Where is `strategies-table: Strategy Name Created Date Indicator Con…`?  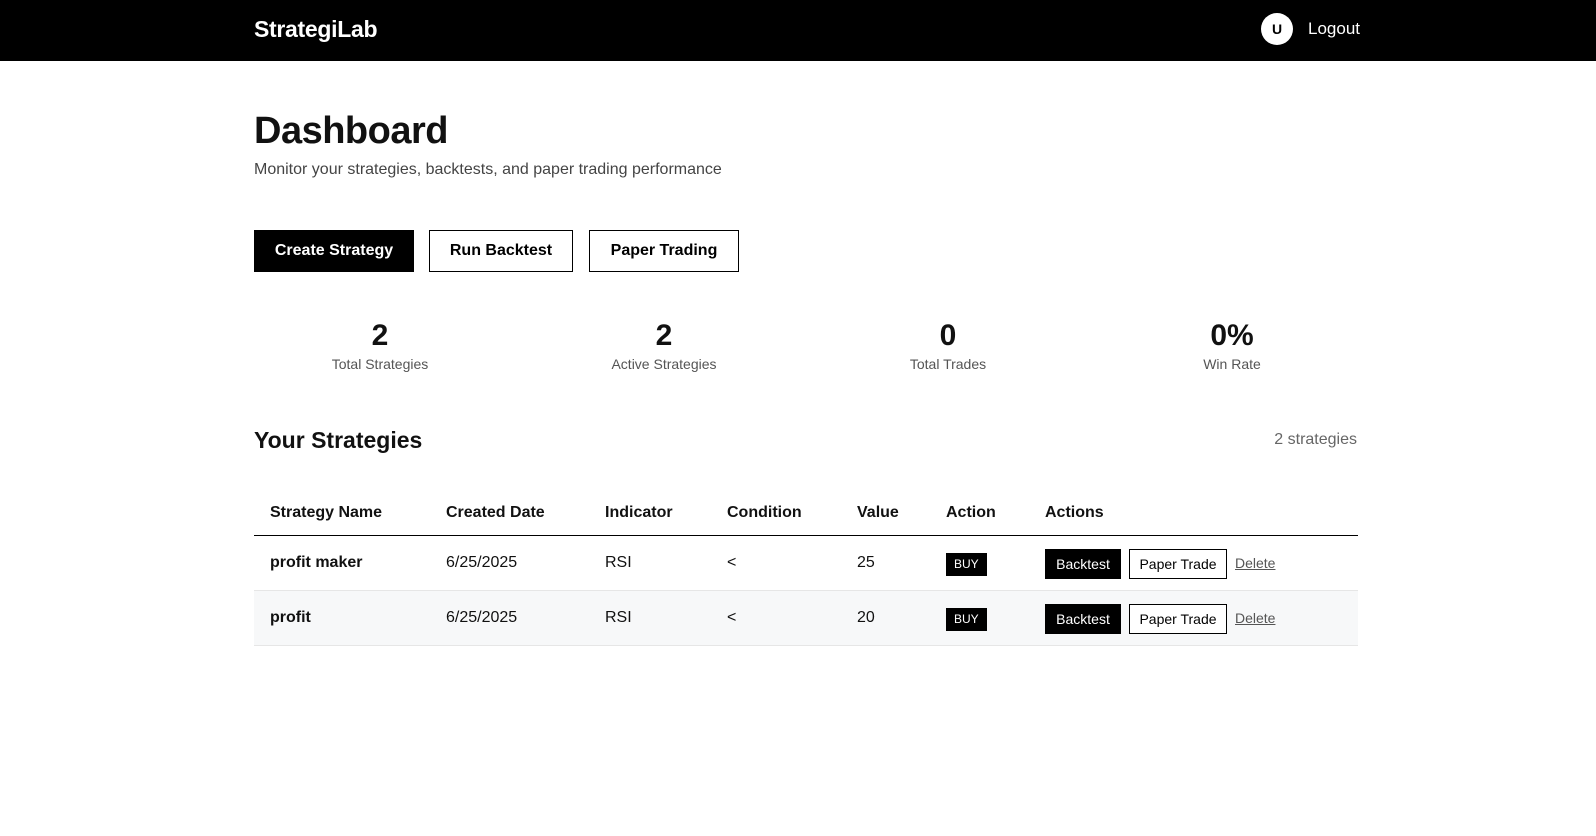 strategies-table: Strategy Name Created Date Indicator Con… is located at coordinates (806, 569).